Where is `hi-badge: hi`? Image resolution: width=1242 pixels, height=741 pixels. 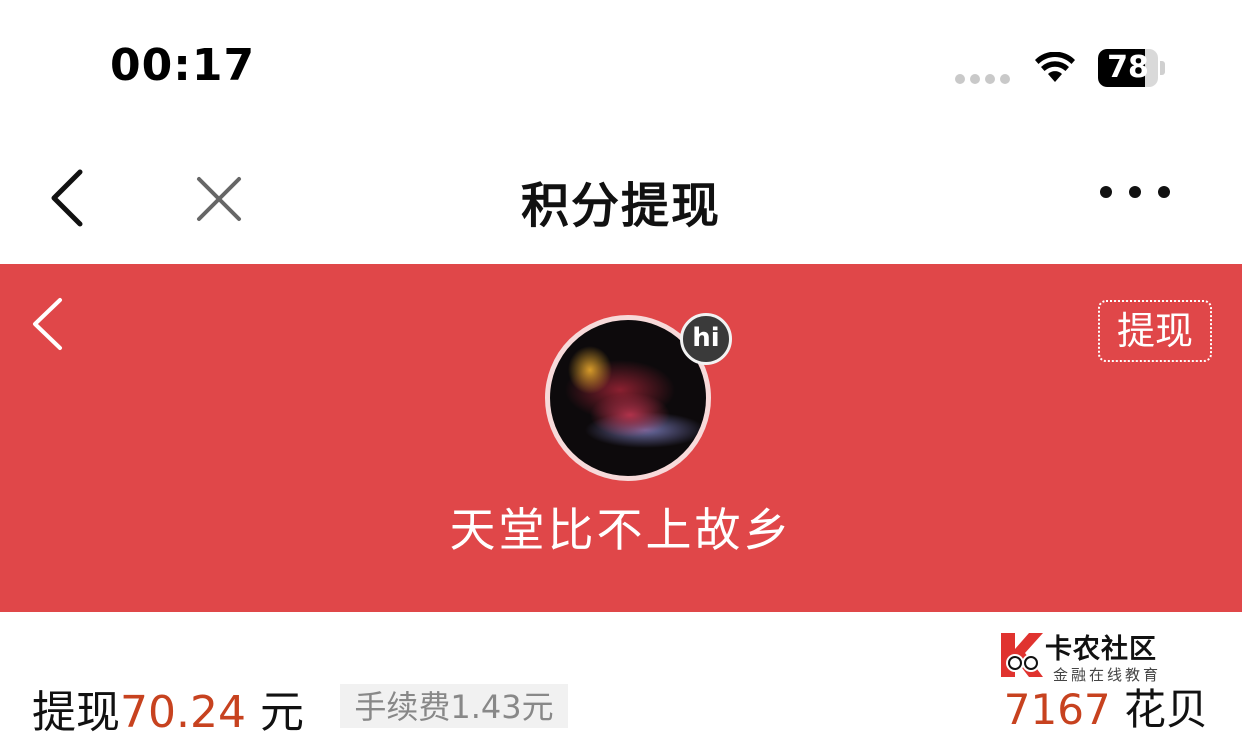
hi-badge: hi is located at coordinates (706, 339).